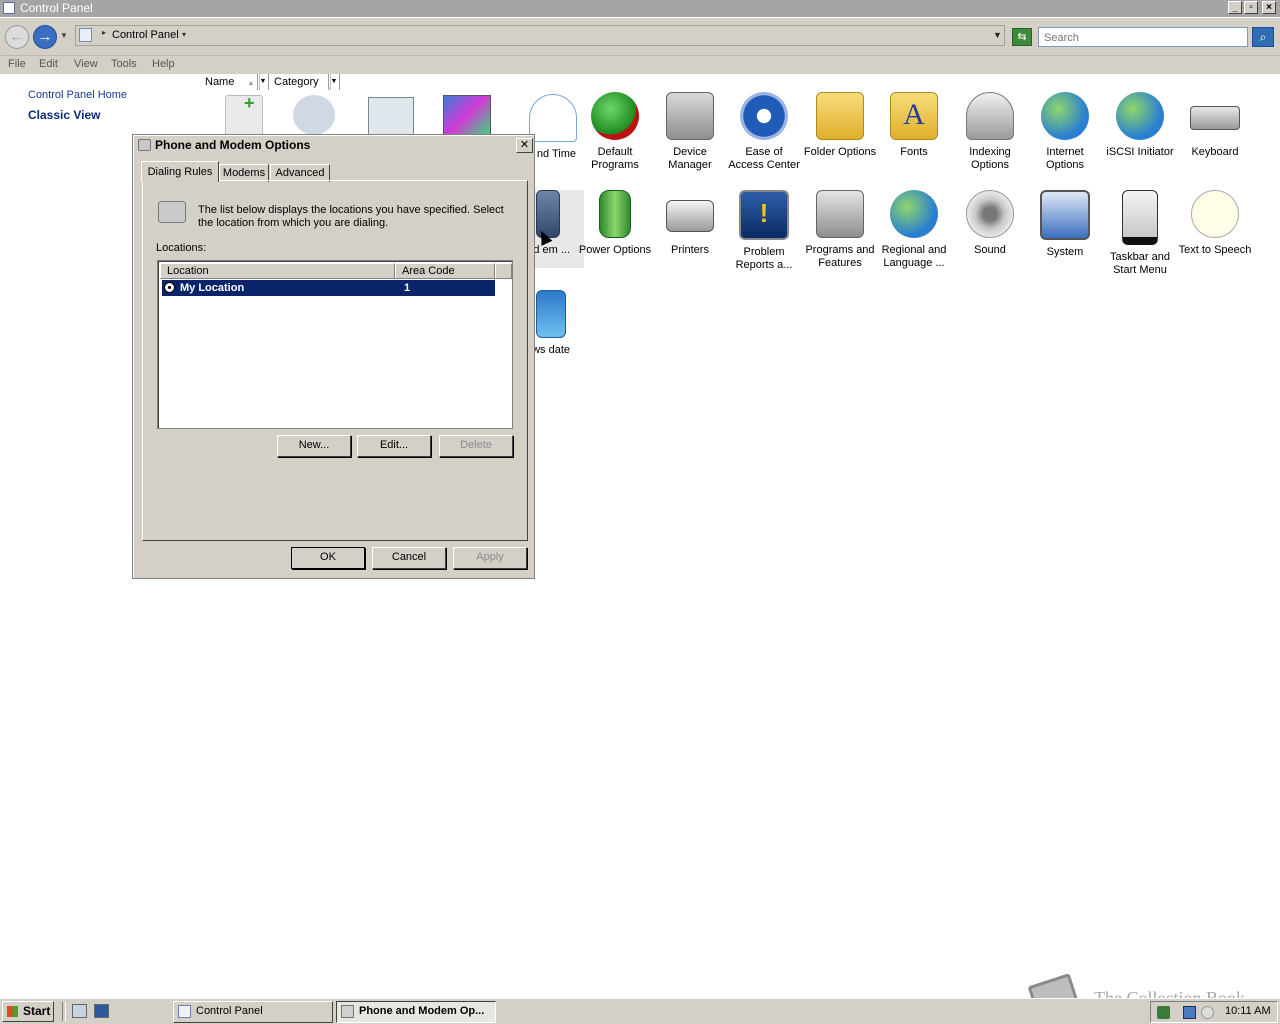  I want to click on administrative-tools-icon, so click(314, 115).